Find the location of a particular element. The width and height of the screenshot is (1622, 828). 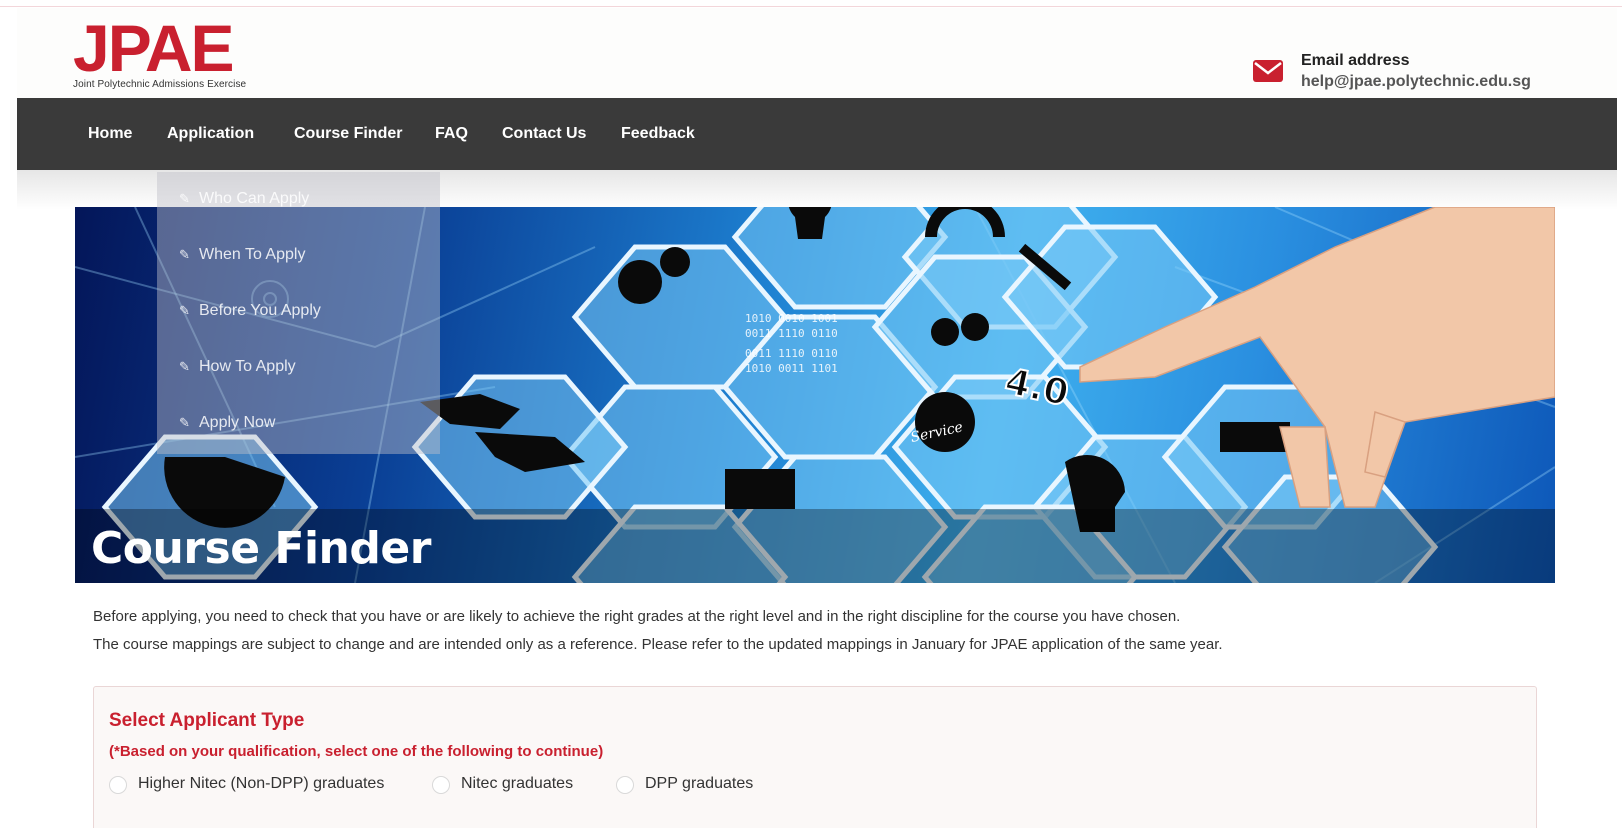

menu-item-label: How To Apply is located at coordinates (247, 366).